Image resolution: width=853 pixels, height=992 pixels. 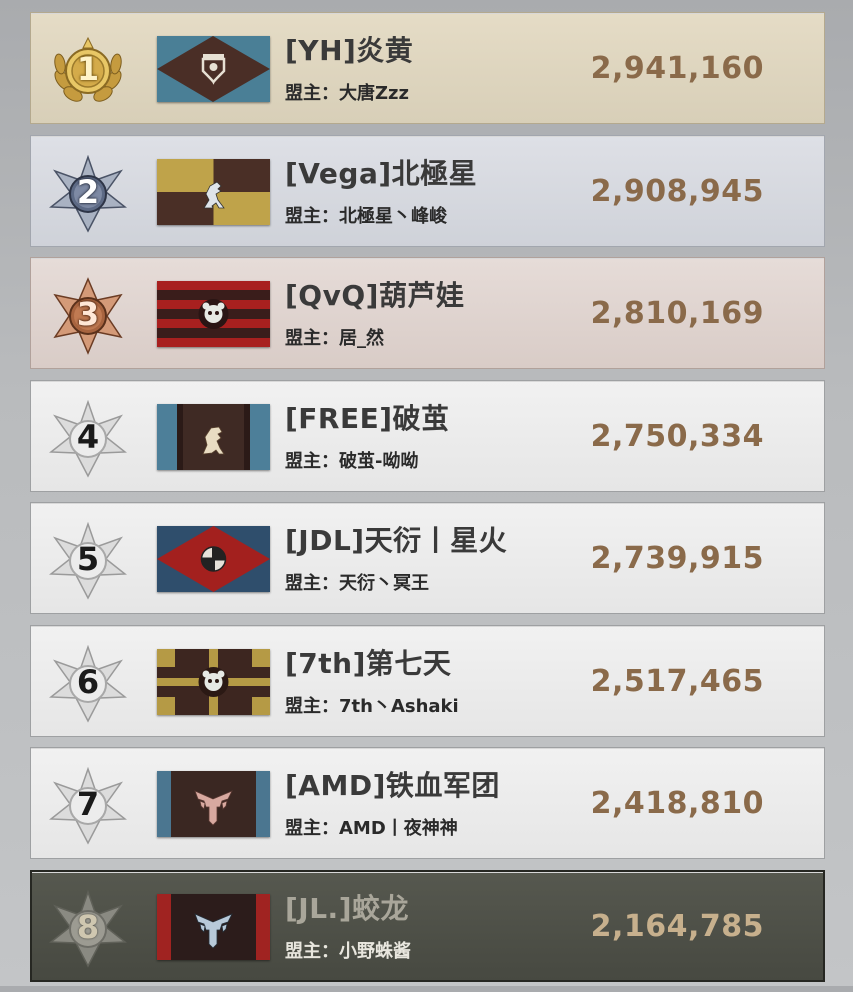 I want to click on alliance-leader: 盟主：AMD丨夜神神, so click(x=371, y=828).